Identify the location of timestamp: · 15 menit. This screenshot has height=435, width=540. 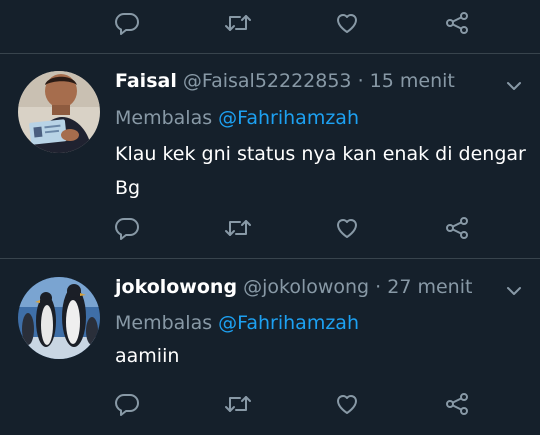
(406, 81).